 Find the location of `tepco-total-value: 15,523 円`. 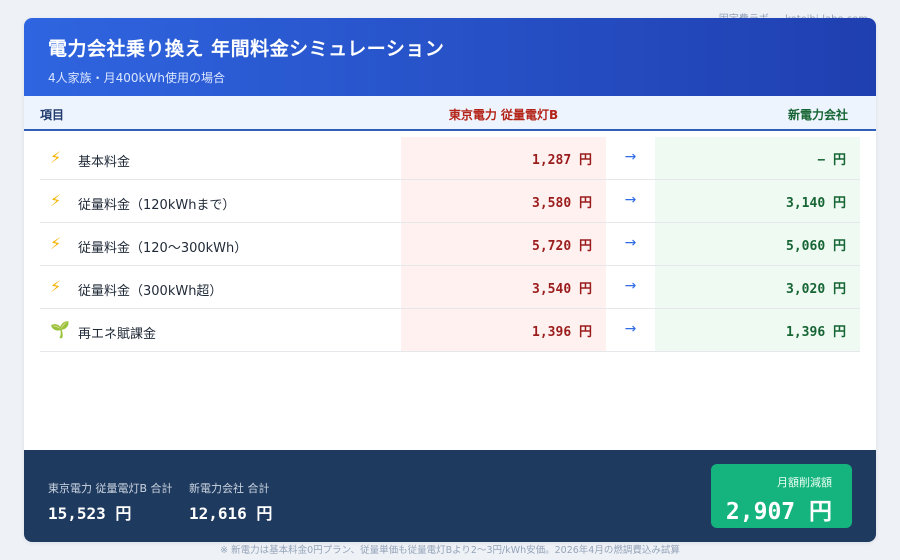

tepco-total-value: 15,523 円 is located at coordinates (90, 513).